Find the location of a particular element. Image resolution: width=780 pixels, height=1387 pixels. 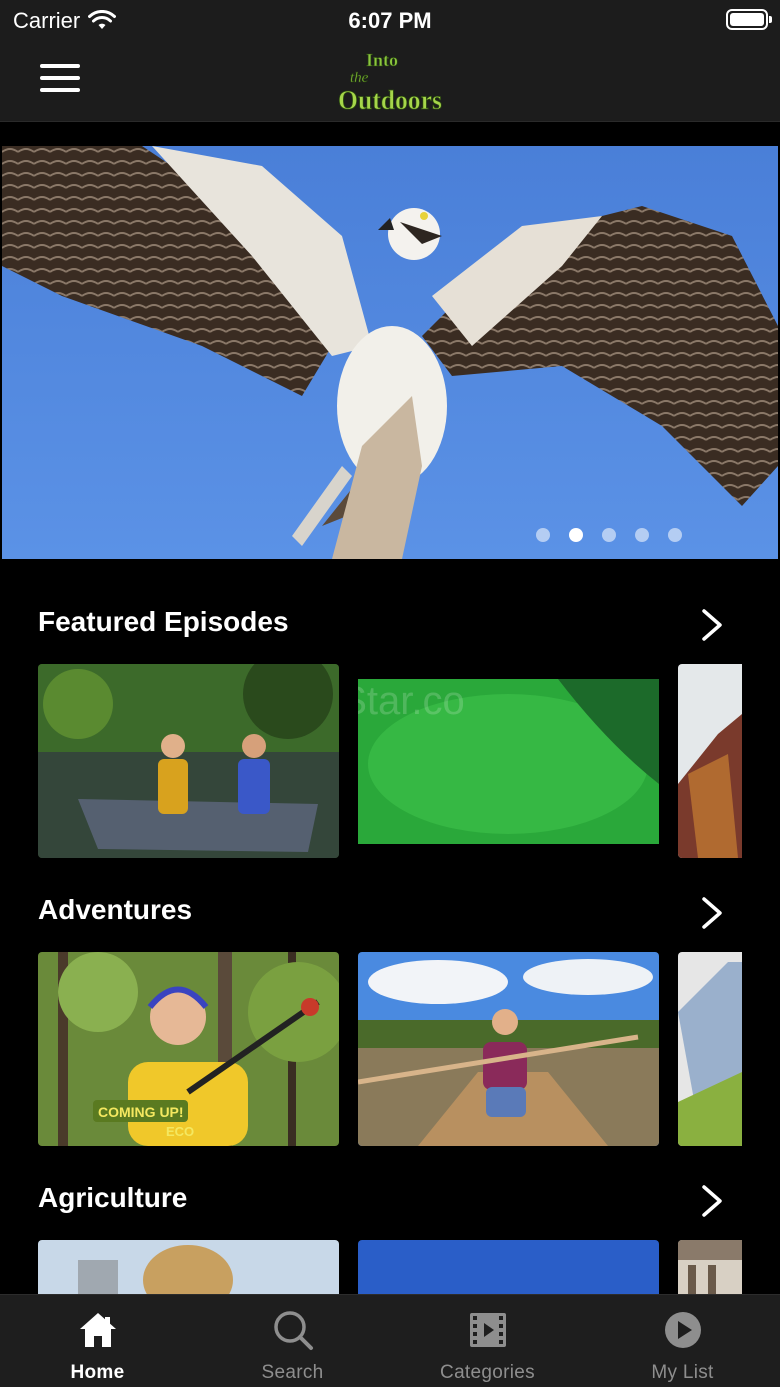

tab-label: Home is located at coordinates (97, 1372).